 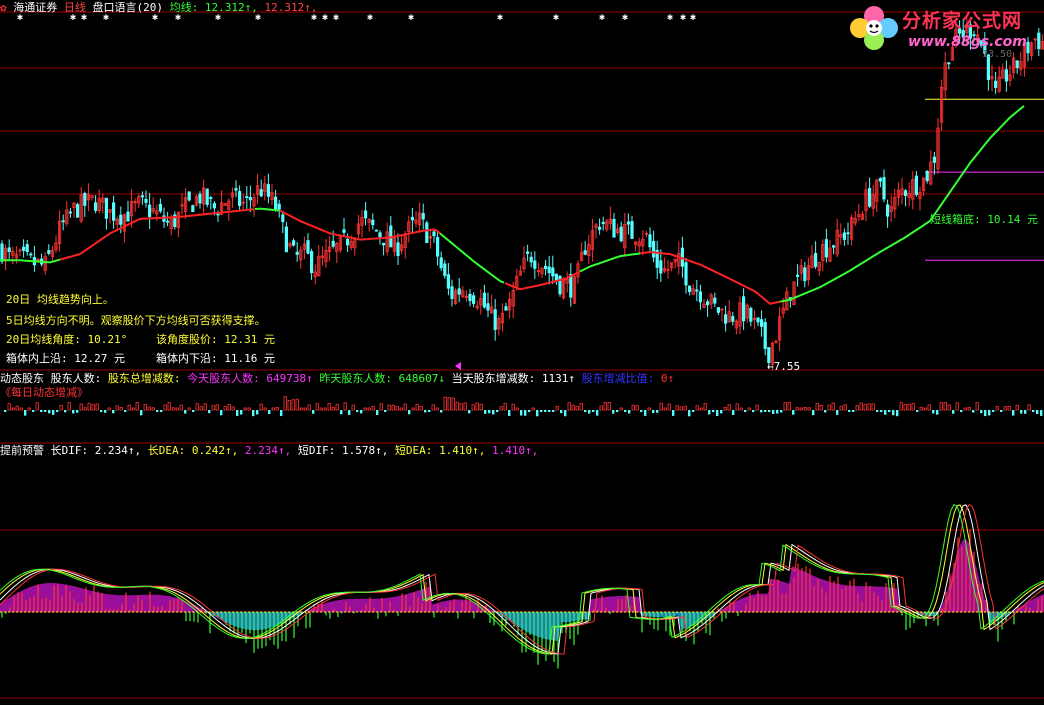 What do you see at coordinates (784, 366) in the screenshot?
I see `low-price-label: ←7.55` at bounding box center [784, 366].